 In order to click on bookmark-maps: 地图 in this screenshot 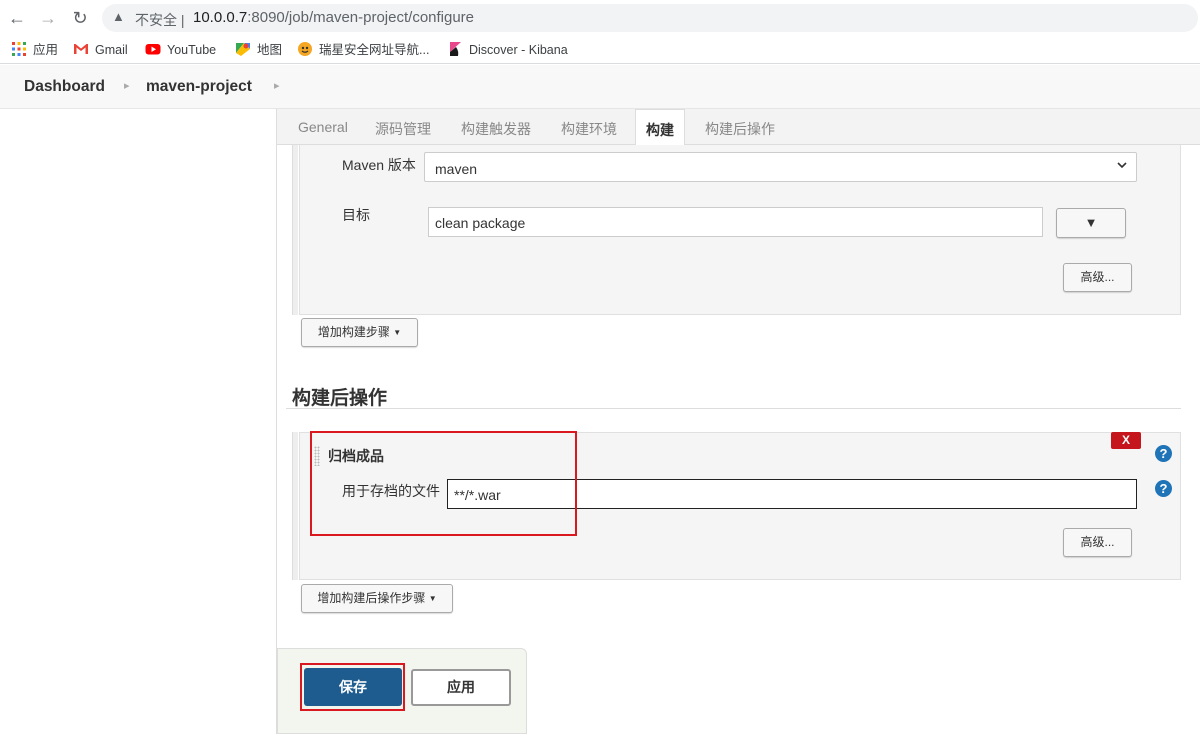, I will do `click(258, 50)`.